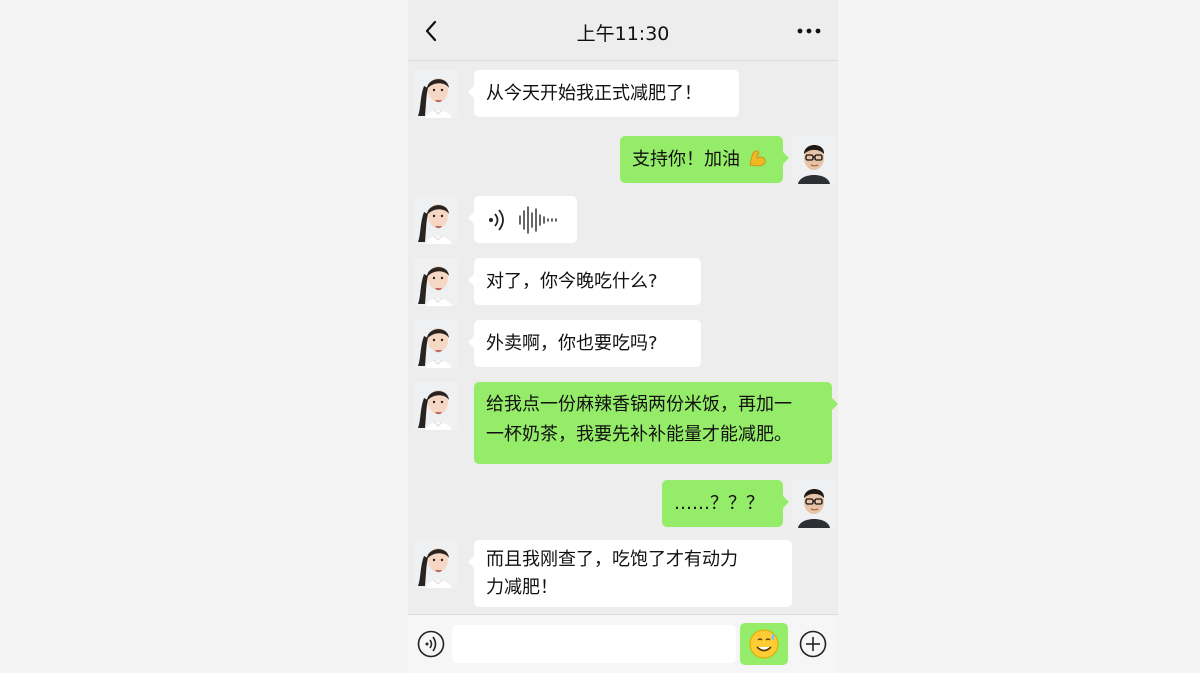  Describe the element at coordinates (630, 573) in the screenshot. I see `message-bubble: 而且我刚查了，吃饱了才有动力 力减肥！` at that location.